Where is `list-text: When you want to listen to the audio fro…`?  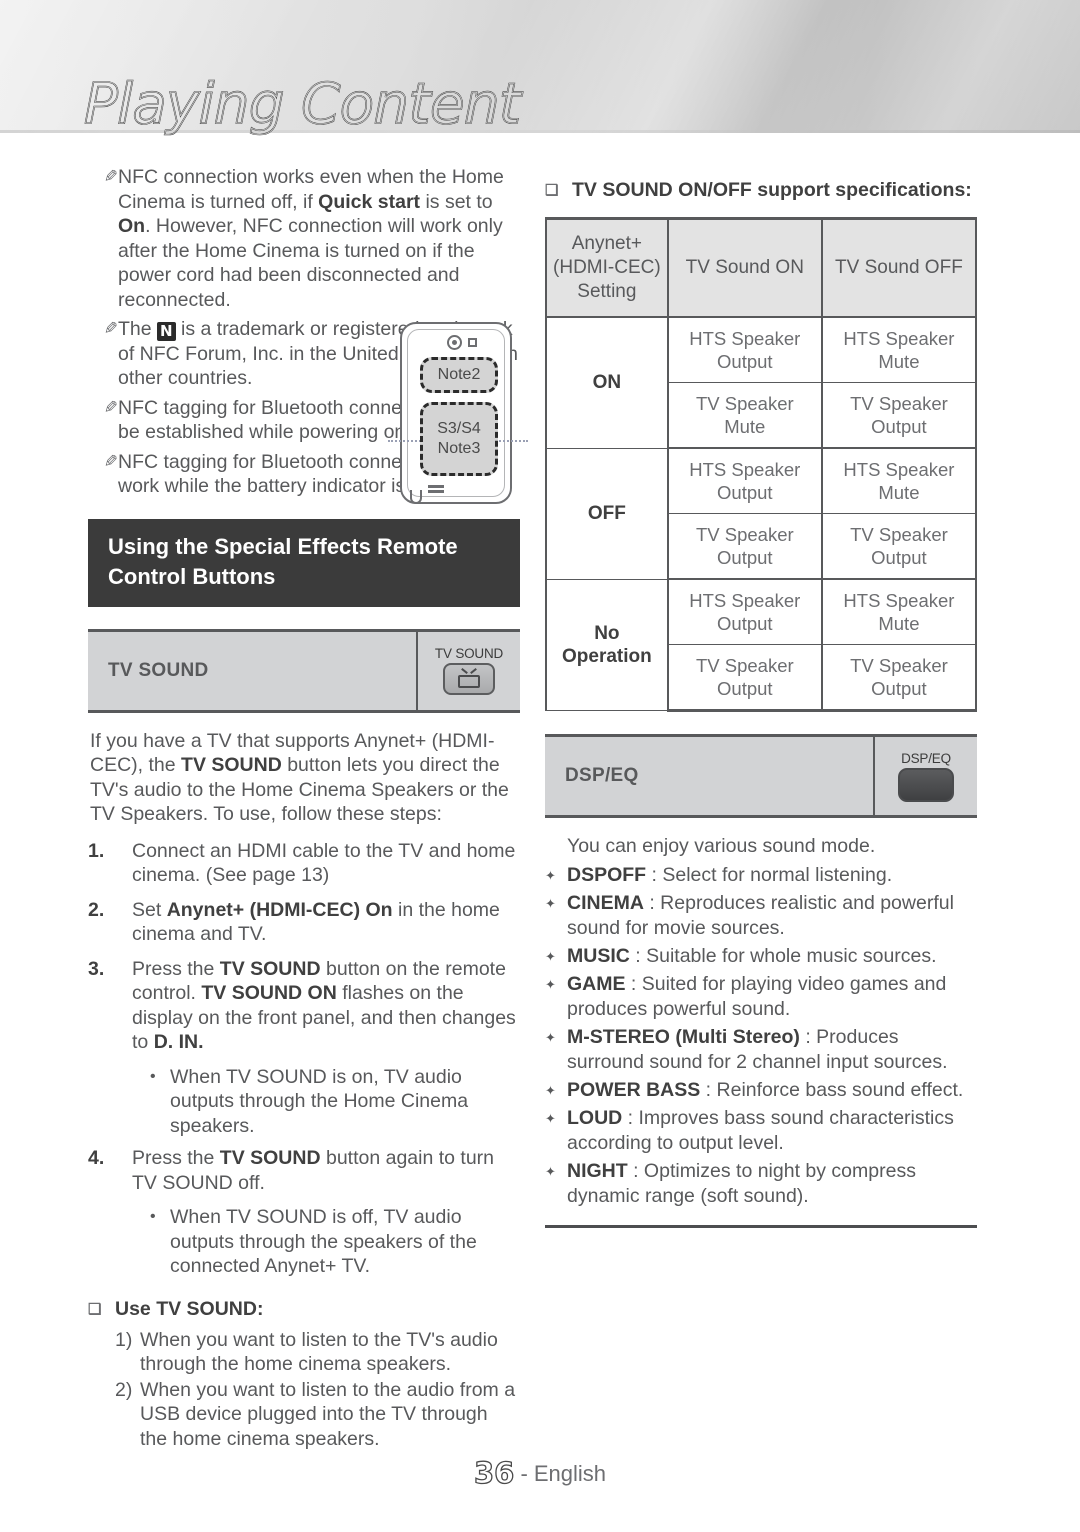
list-text: When you want to listen to the audio fro… is located at coordinates (328, 1414).